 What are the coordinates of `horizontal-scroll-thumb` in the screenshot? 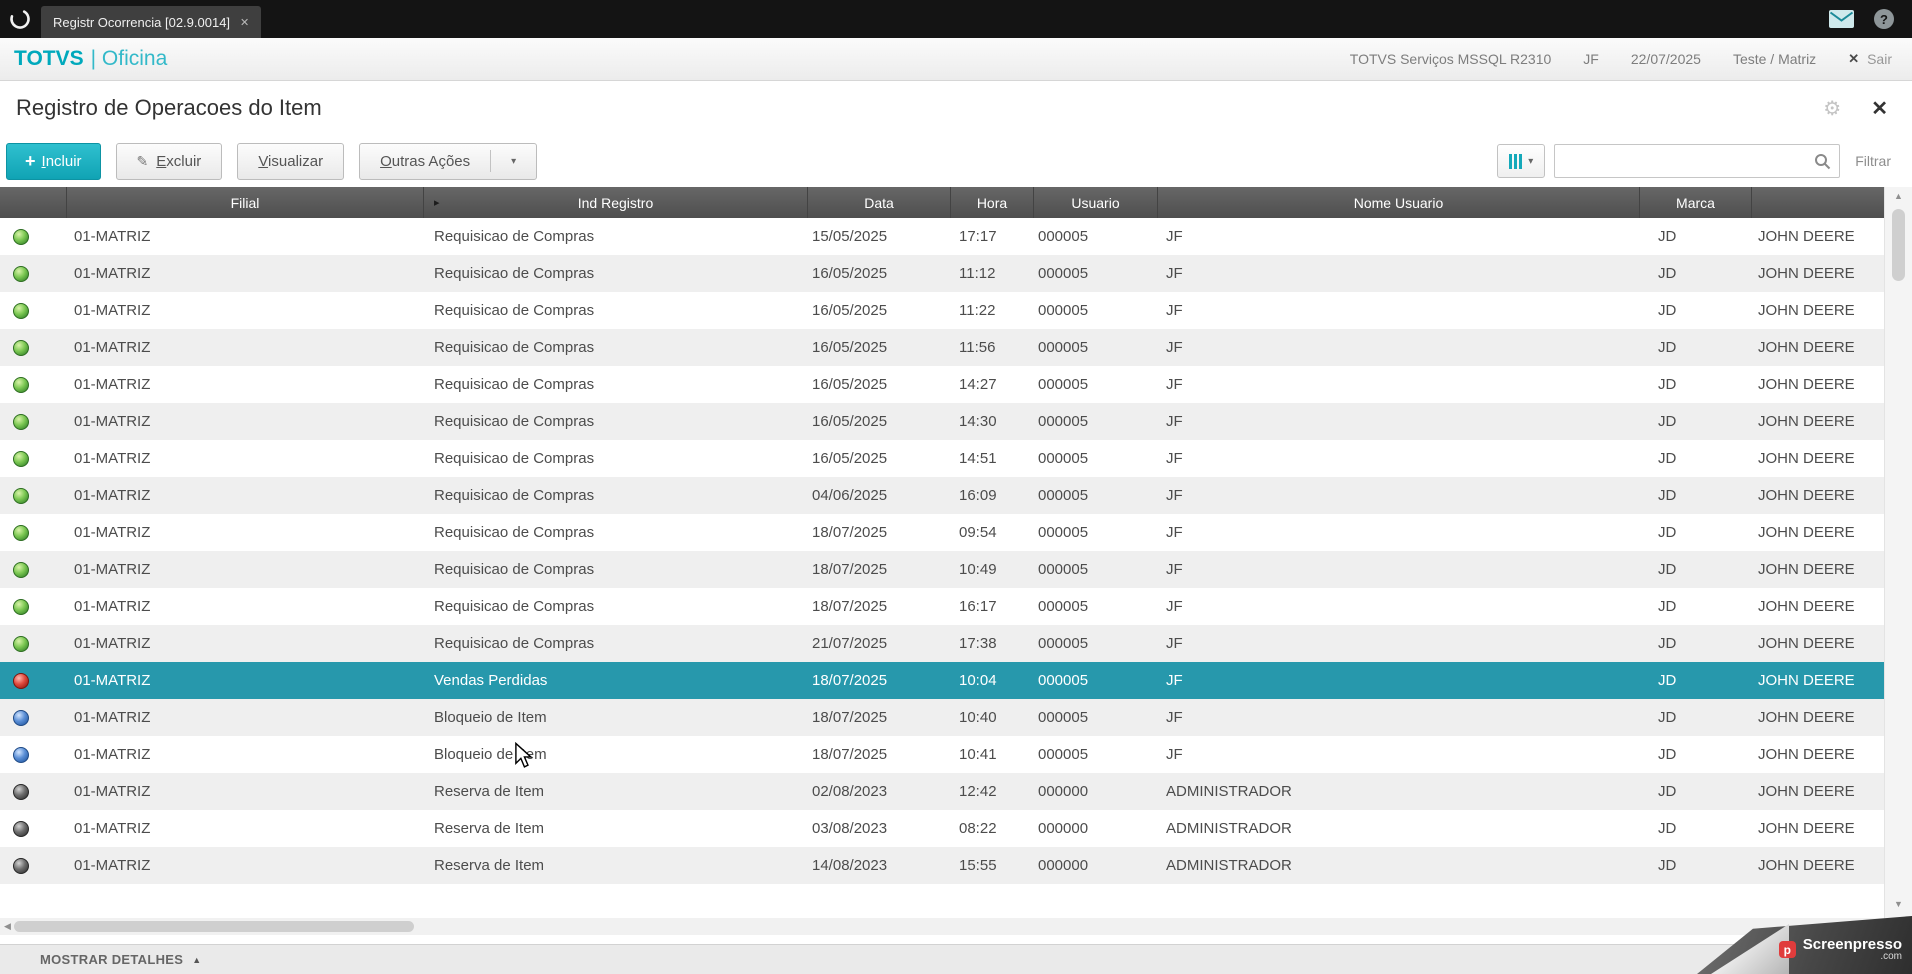 It's located at (214, 926).